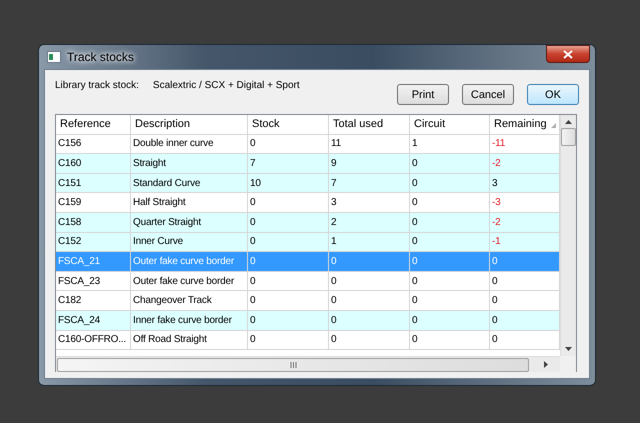 The image size is (640, 423). What do you see at coordinates (93, 144) in the screenshot?
I see `table-cell: C156` at bounding box center [93, 144].